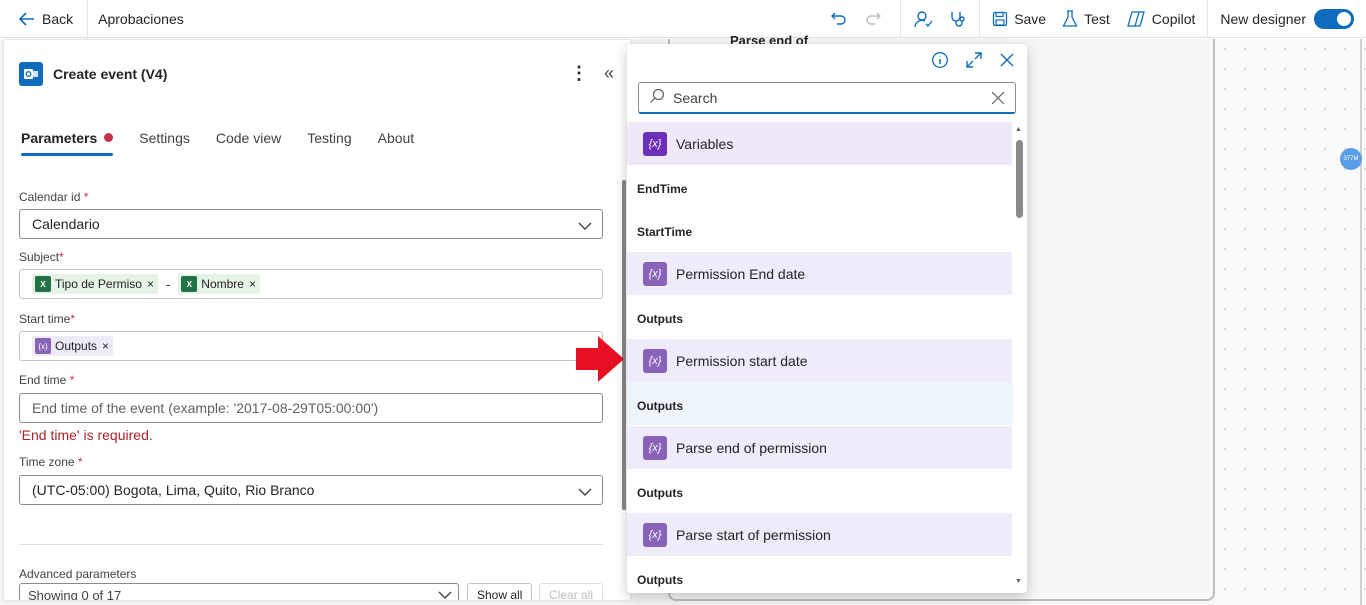 Image resolution: width=1366 pixels, height=605 pixels. I want to click on tab-testing: Testing, so click(329, 143).